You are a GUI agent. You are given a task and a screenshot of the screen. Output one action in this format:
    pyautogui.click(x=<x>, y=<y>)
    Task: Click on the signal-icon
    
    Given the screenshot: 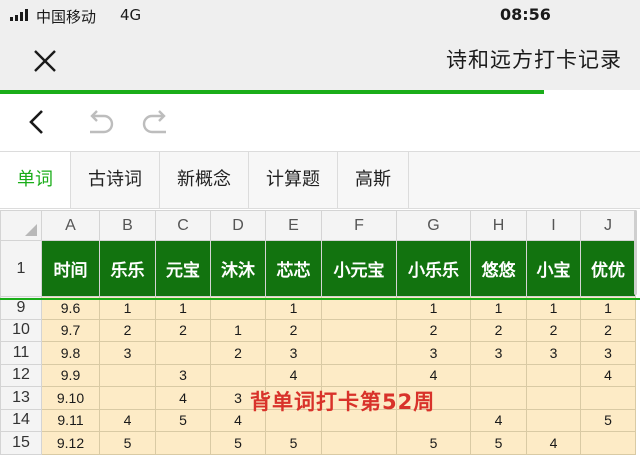 What is the action you would take?
    pyautogui.click(x=19, y=15)
    